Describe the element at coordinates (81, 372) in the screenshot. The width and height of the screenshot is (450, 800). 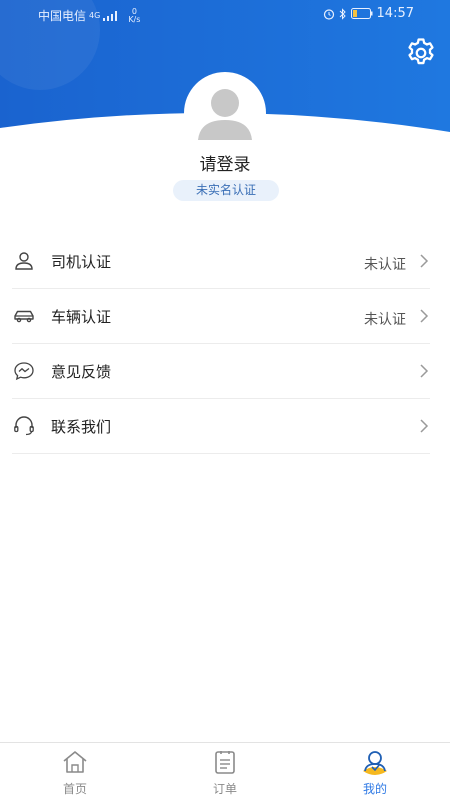
I see `menu-label: 意见反馈` at that location.